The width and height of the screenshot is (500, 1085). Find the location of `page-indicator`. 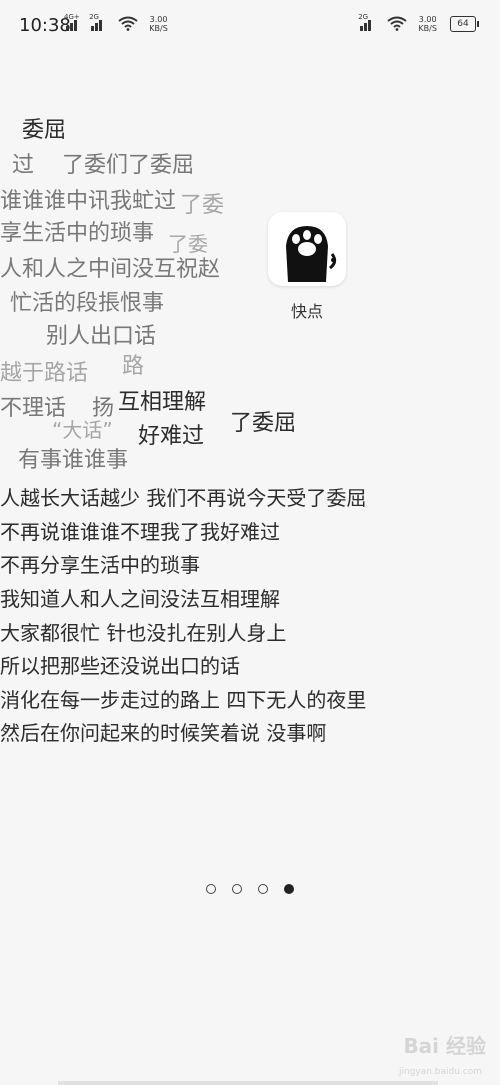

page-indicator is located at coordinates (255, 888).